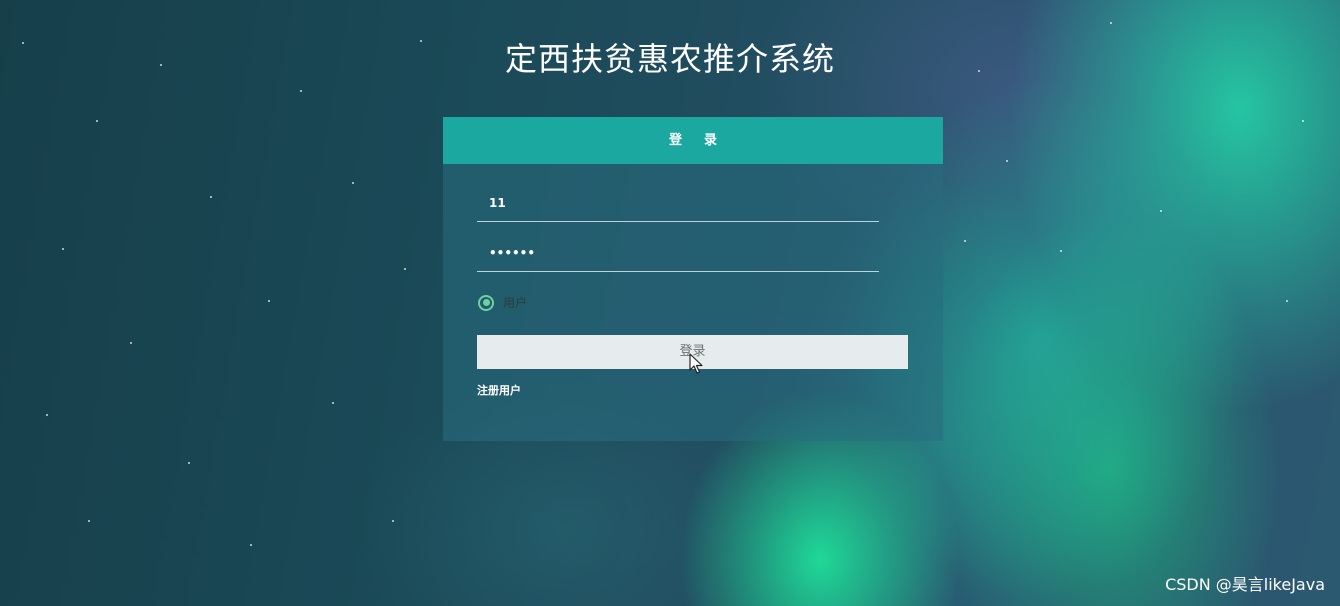  I want to click on role-radio-group: 用户, so click(502, 302).